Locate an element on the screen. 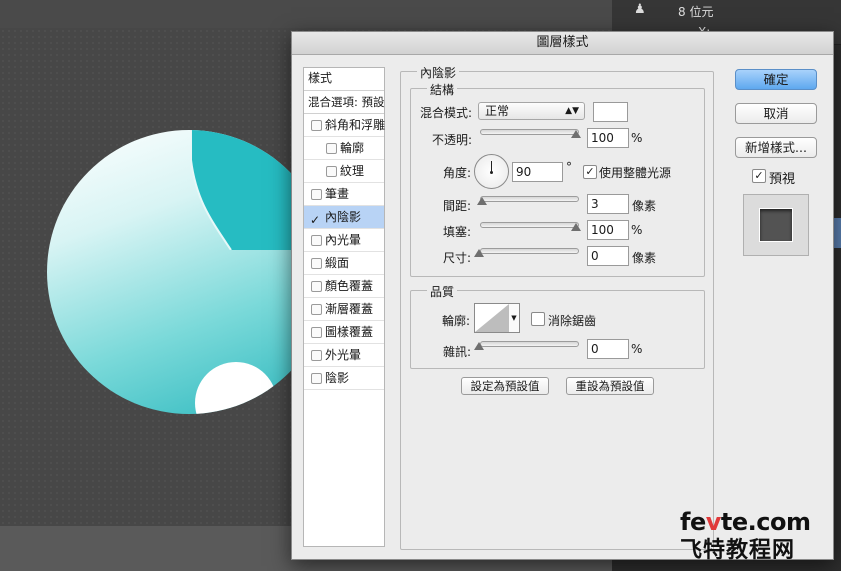 This screenshot has width=841, height=571. choke-label: 填塞: is located at coordinates (457, 232).